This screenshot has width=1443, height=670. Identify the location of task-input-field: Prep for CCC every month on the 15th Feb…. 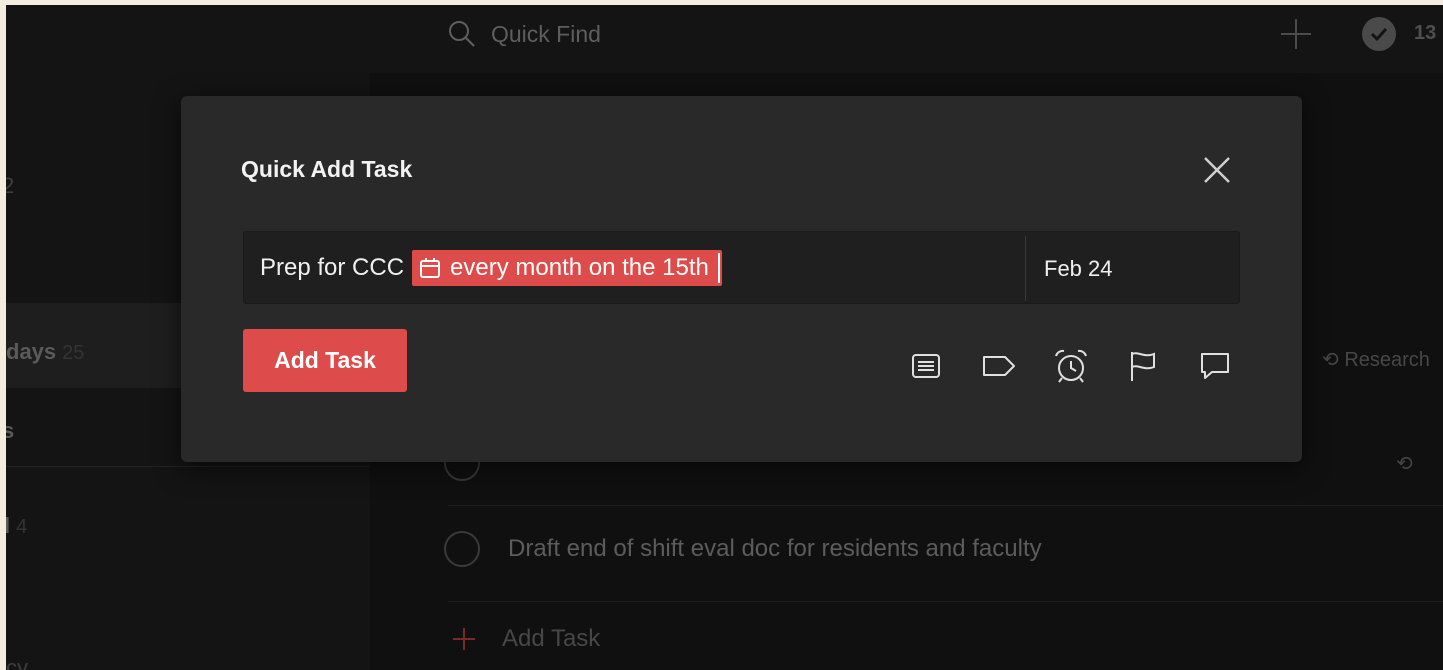
(741, 267).